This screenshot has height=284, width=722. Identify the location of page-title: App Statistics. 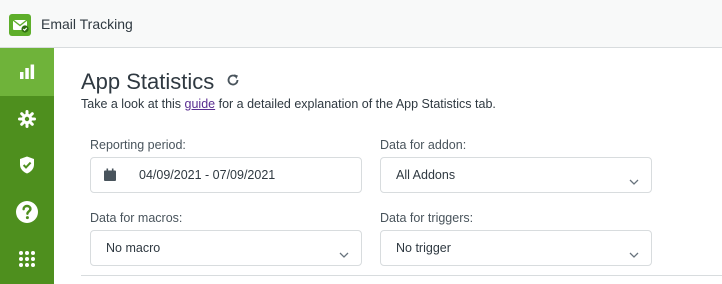
(148, 81).